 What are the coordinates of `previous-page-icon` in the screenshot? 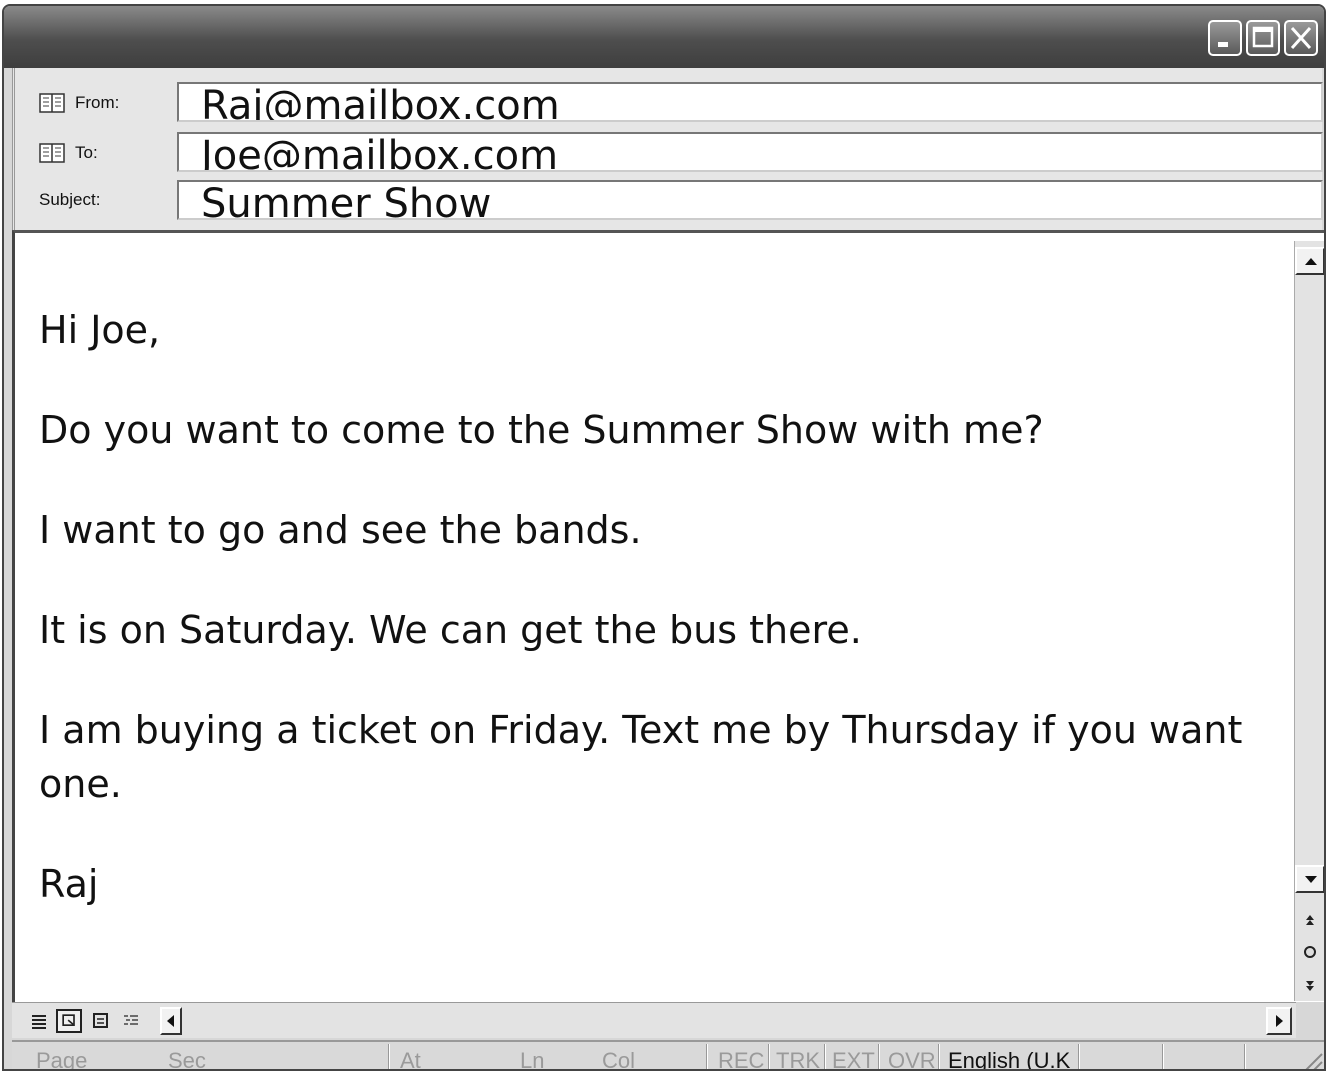 It's located at (1310, 920).